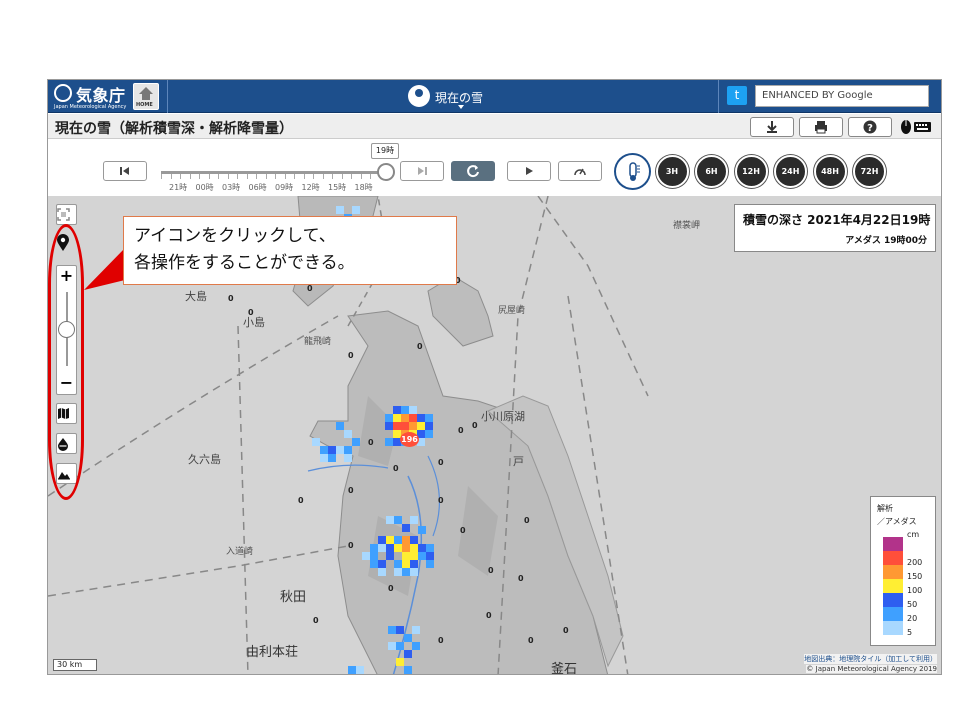 The image size is (960, 720). I want to click on play-button, so click(529, 171).